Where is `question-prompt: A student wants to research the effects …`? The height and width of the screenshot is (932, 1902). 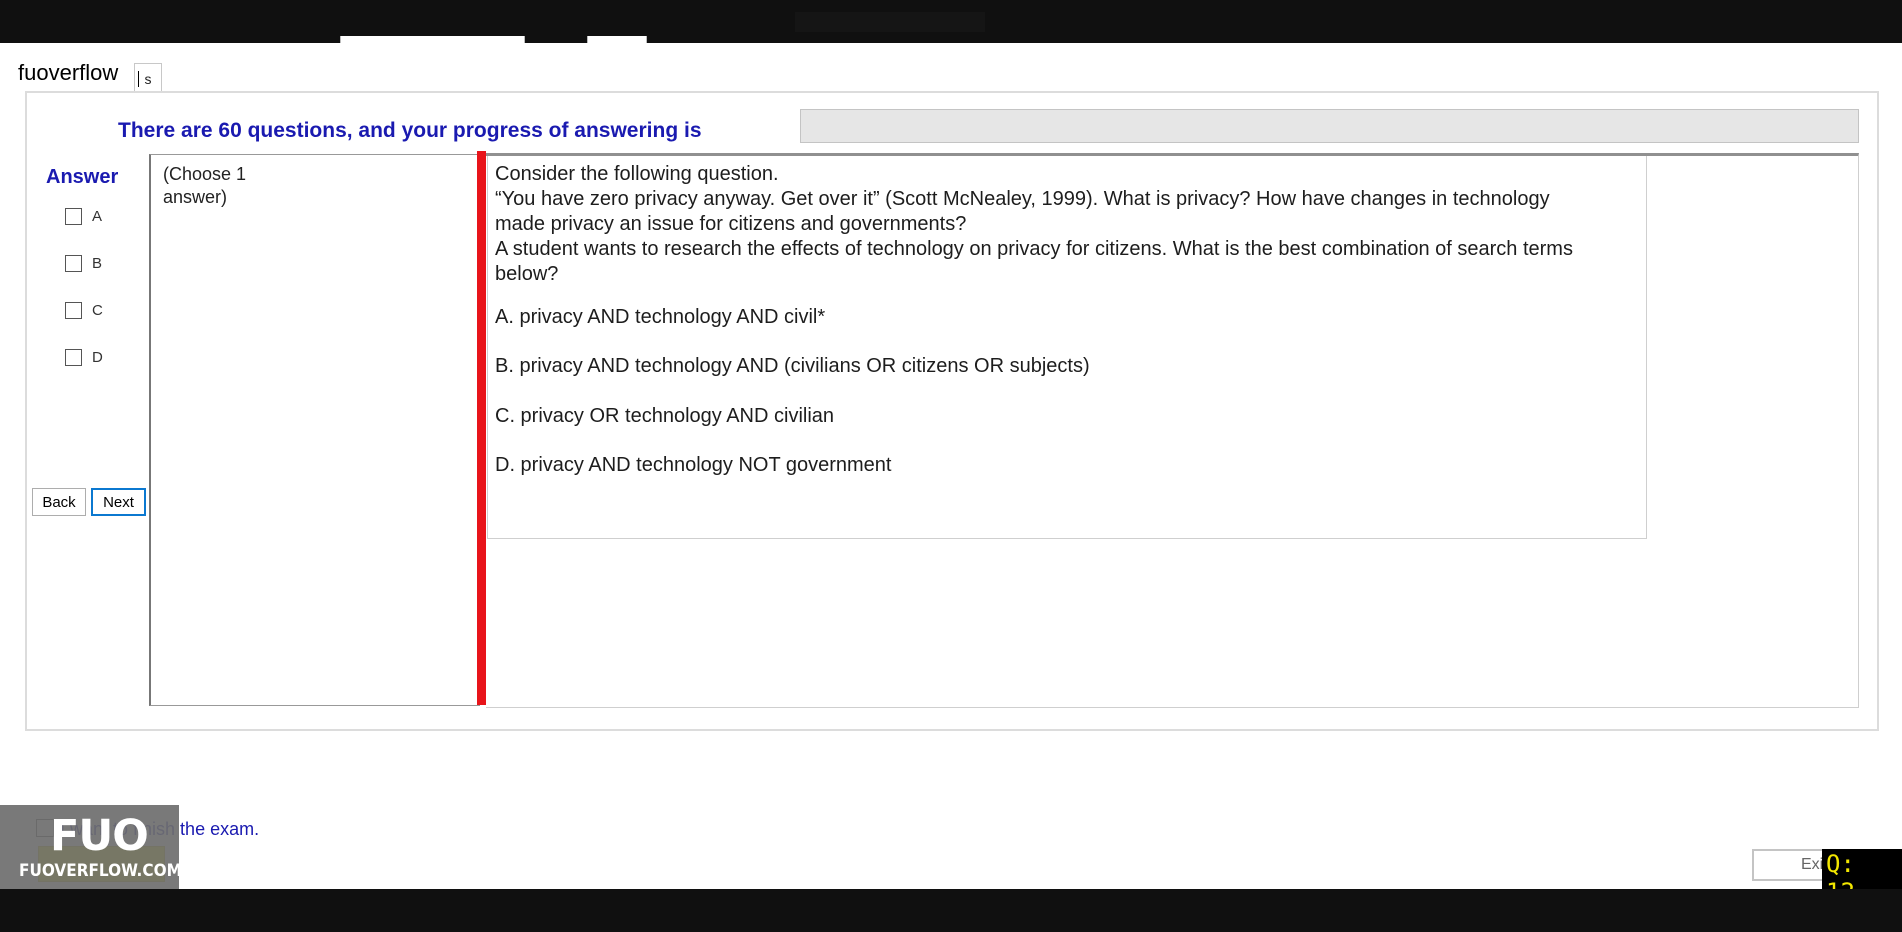 question-prompt: A student wants to research the effects … is located at coordinates (1034, 261).